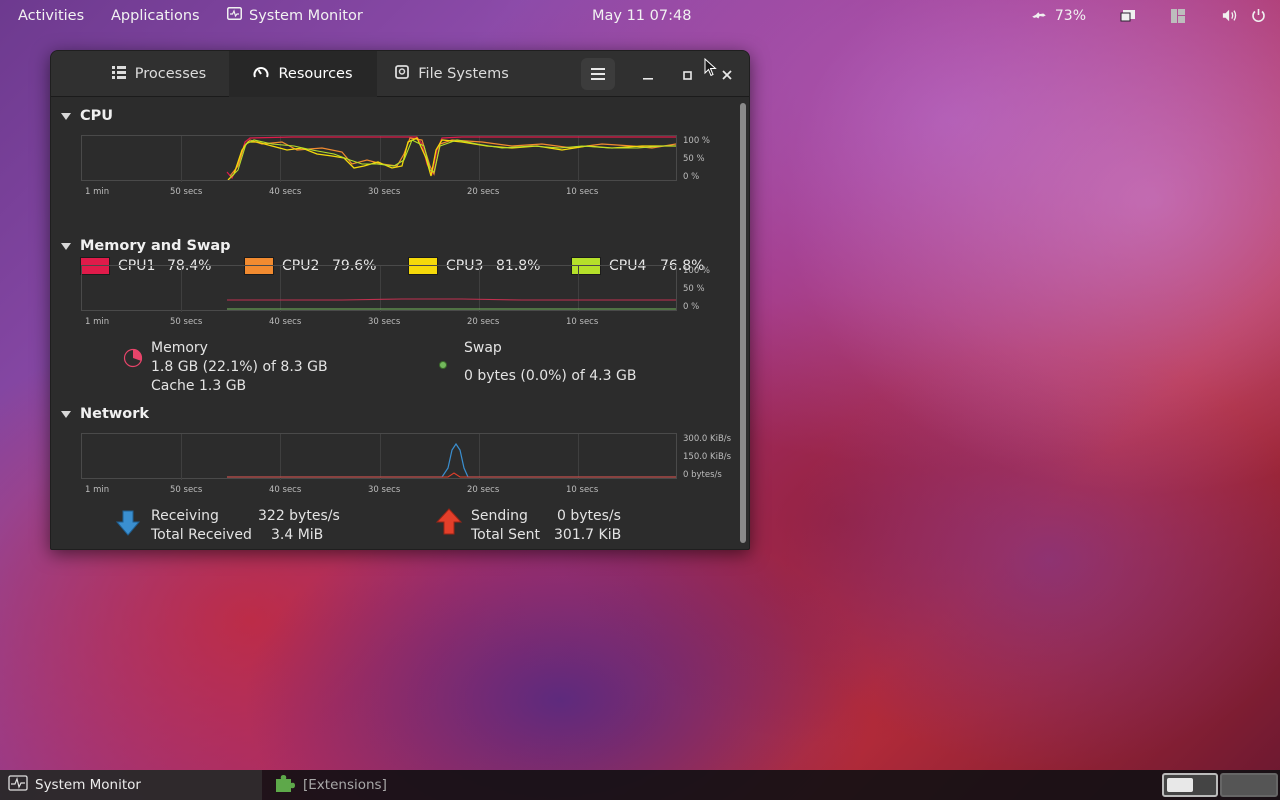 The image size is (1280, 800). Describe the element at coordinates (694, 159) in the screenshot. I see `cpu-y-tick-50: 50 %` at that location.